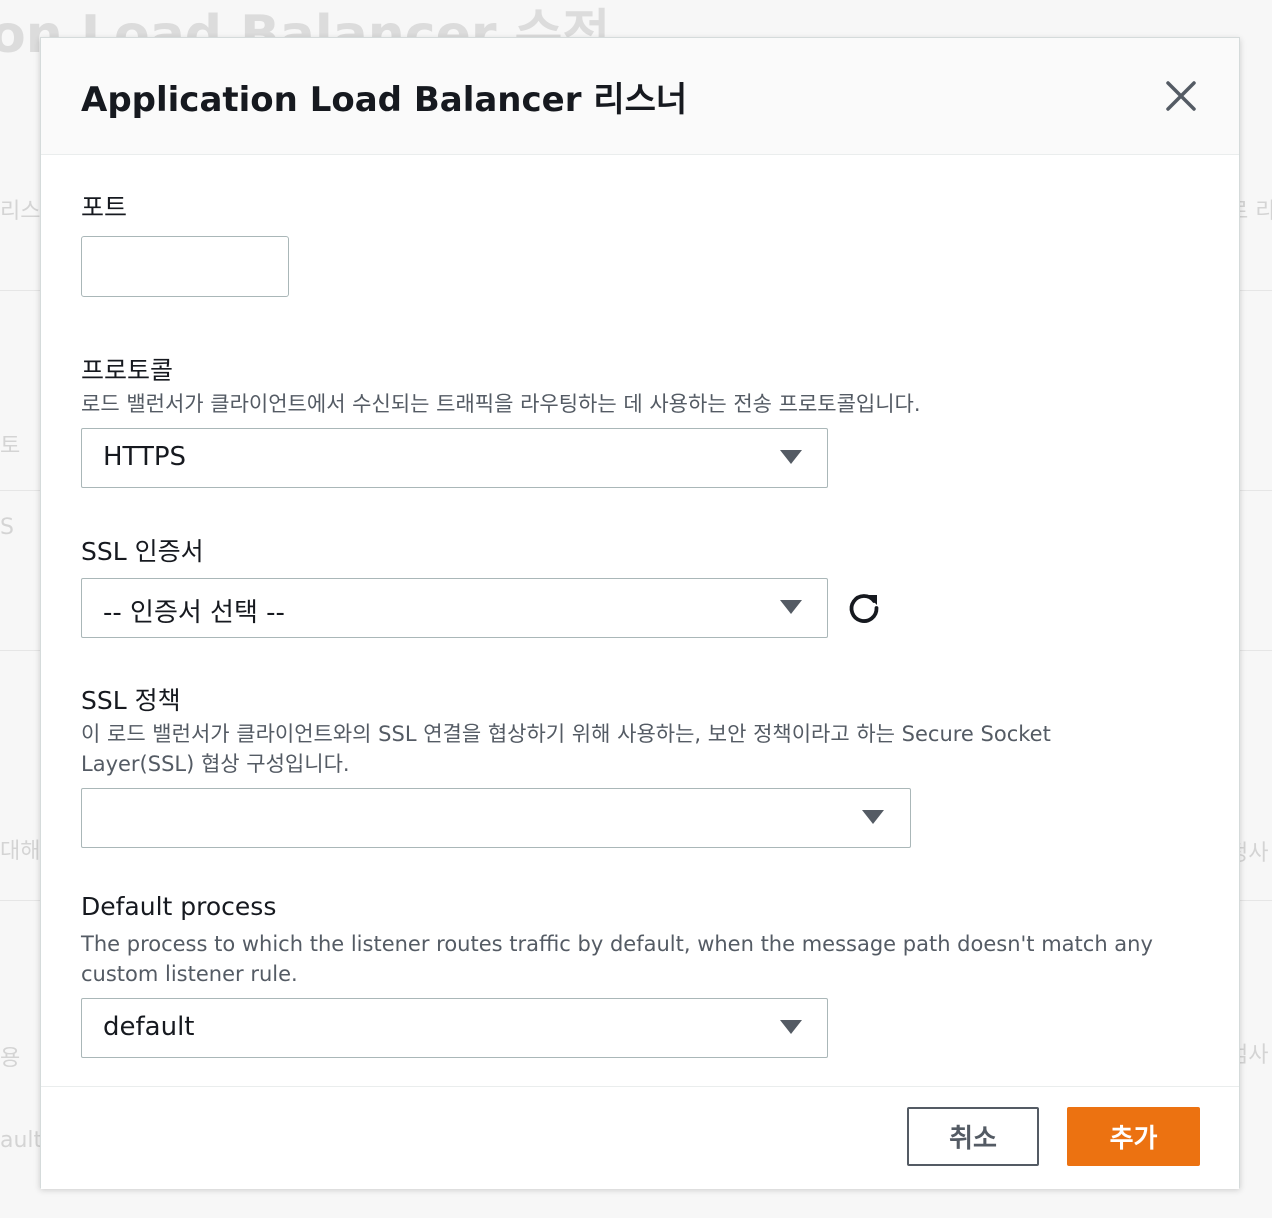 This screenshot has height=1218, width=1272. What do you see at coordinates (149, 1027) in the screenshot?
I see `default-process-select-value: default` at bounding box center [149, 1027].